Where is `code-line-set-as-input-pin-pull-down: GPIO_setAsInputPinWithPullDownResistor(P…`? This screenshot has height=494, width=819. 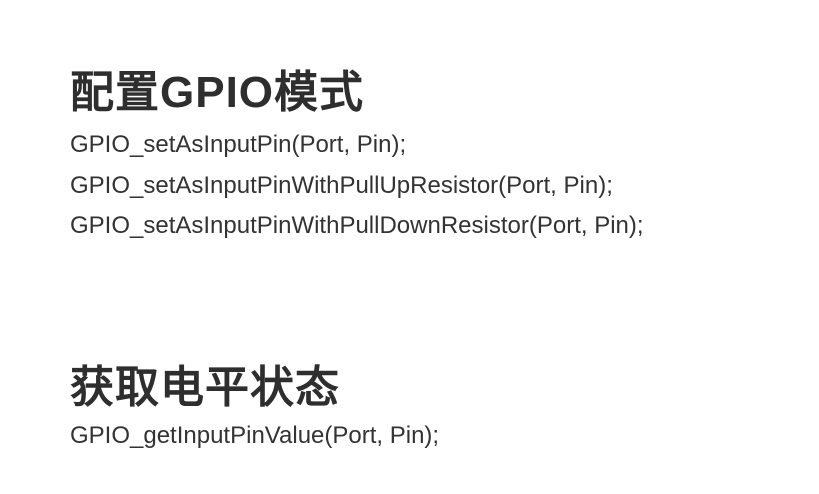
code-line-set-as-input-pin-pull-down: GPIO_setAsInputPinWithPullDownResistor(P… is located at coordinates (357, 225).